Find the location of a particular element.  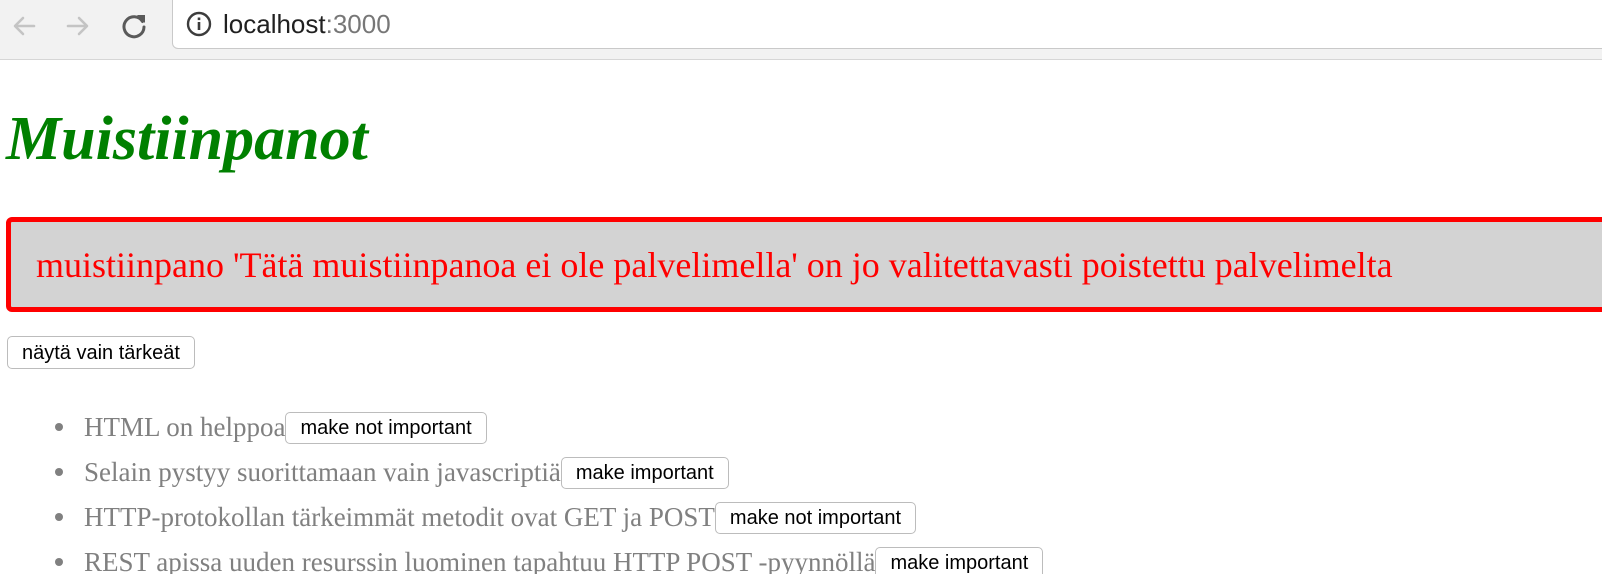

back-arrow-icon is located at coordinates (24, 26).